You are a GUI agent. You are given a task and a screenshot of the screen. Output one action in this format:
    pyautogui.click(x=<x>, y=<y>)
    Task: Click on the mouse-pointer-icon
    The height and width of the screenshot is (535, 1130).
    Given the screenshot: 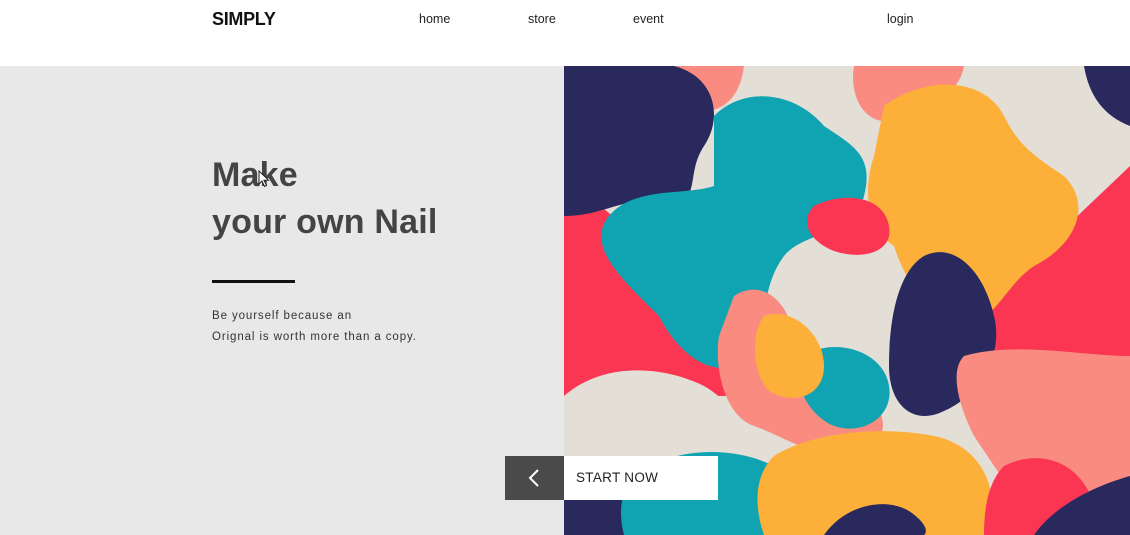 What is the action you would take?
    pyautogui.click(x=264, y=179)
    